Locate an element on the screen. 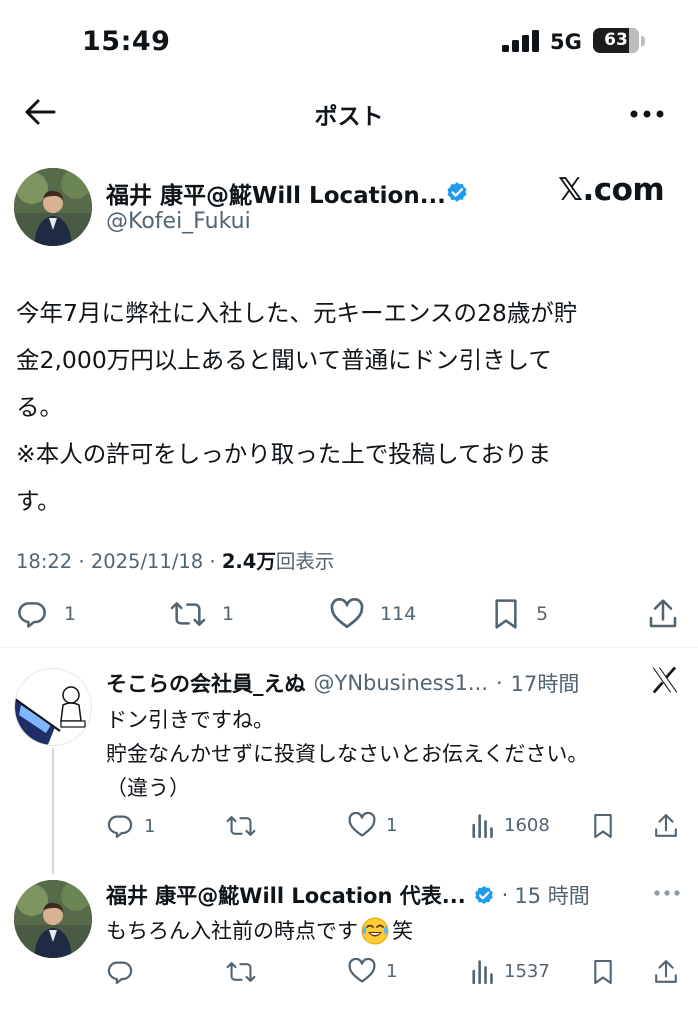 The width and height of the screenshot is (698, 1024). views-button: 1608 is located at coordinates (510, 825).